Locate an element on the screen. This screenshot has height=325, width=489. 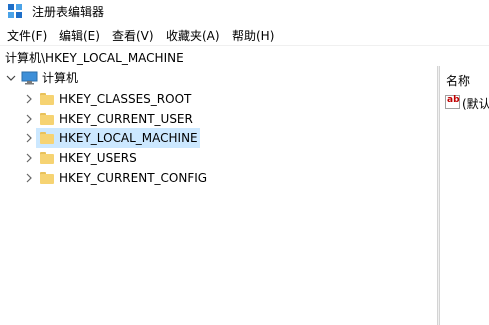
tree-item-label: HKEY_CURRENT_CONFIG is located at coordinates (133, 178).